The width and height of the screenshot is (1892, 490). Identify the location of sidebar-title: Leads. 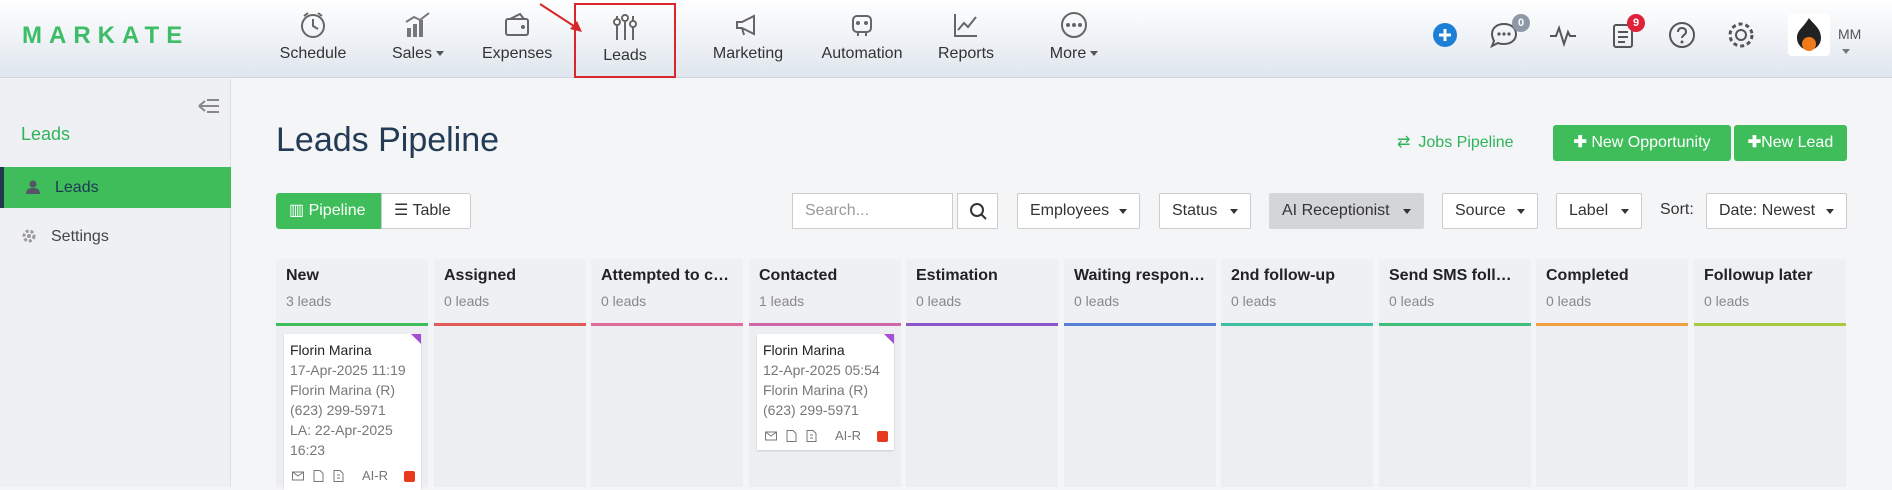
(46, 134).